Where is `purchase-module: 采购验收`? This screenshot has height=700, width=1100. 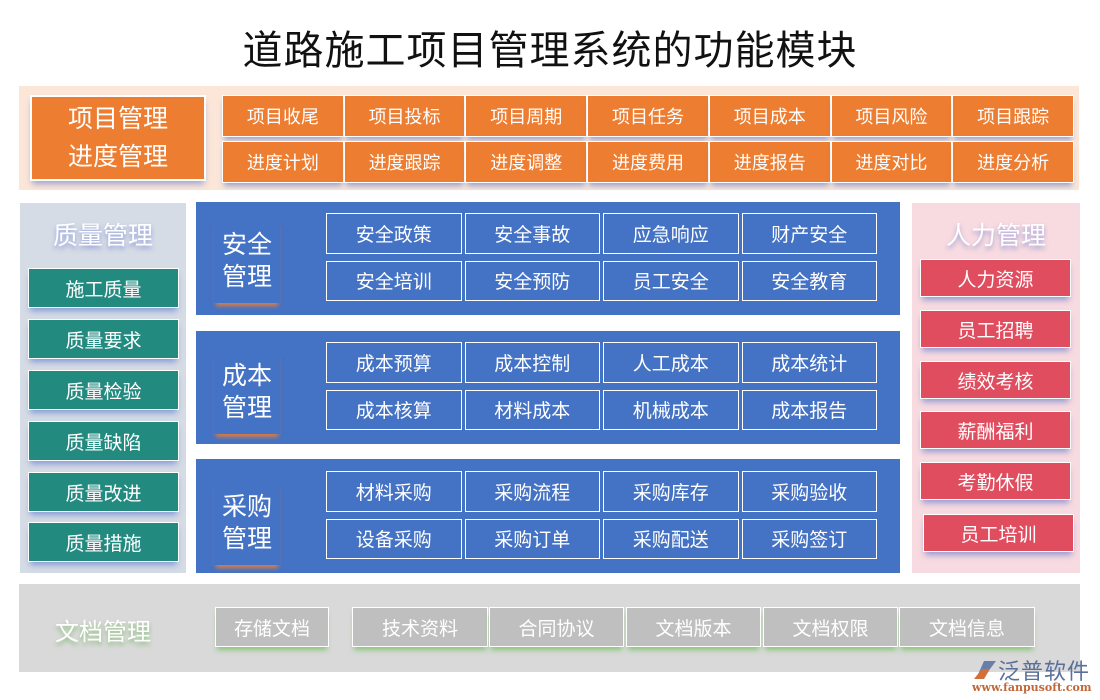 purchase-module: 采购验收 is located at coordinates (809, 491).